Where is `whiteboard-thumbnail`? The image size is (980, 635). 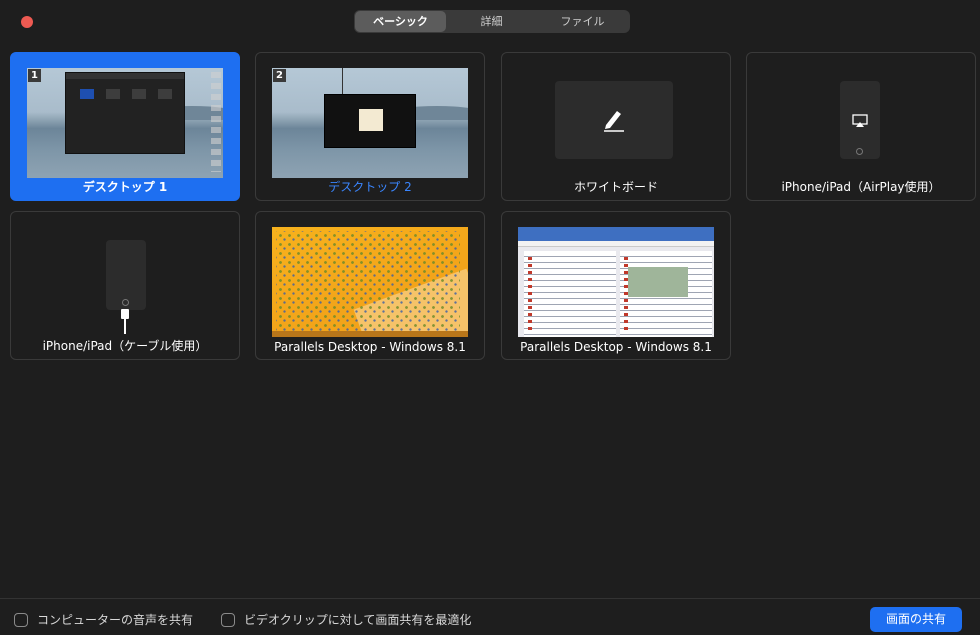
whiteboard-thumbnail is located at coordinates (614, 120).